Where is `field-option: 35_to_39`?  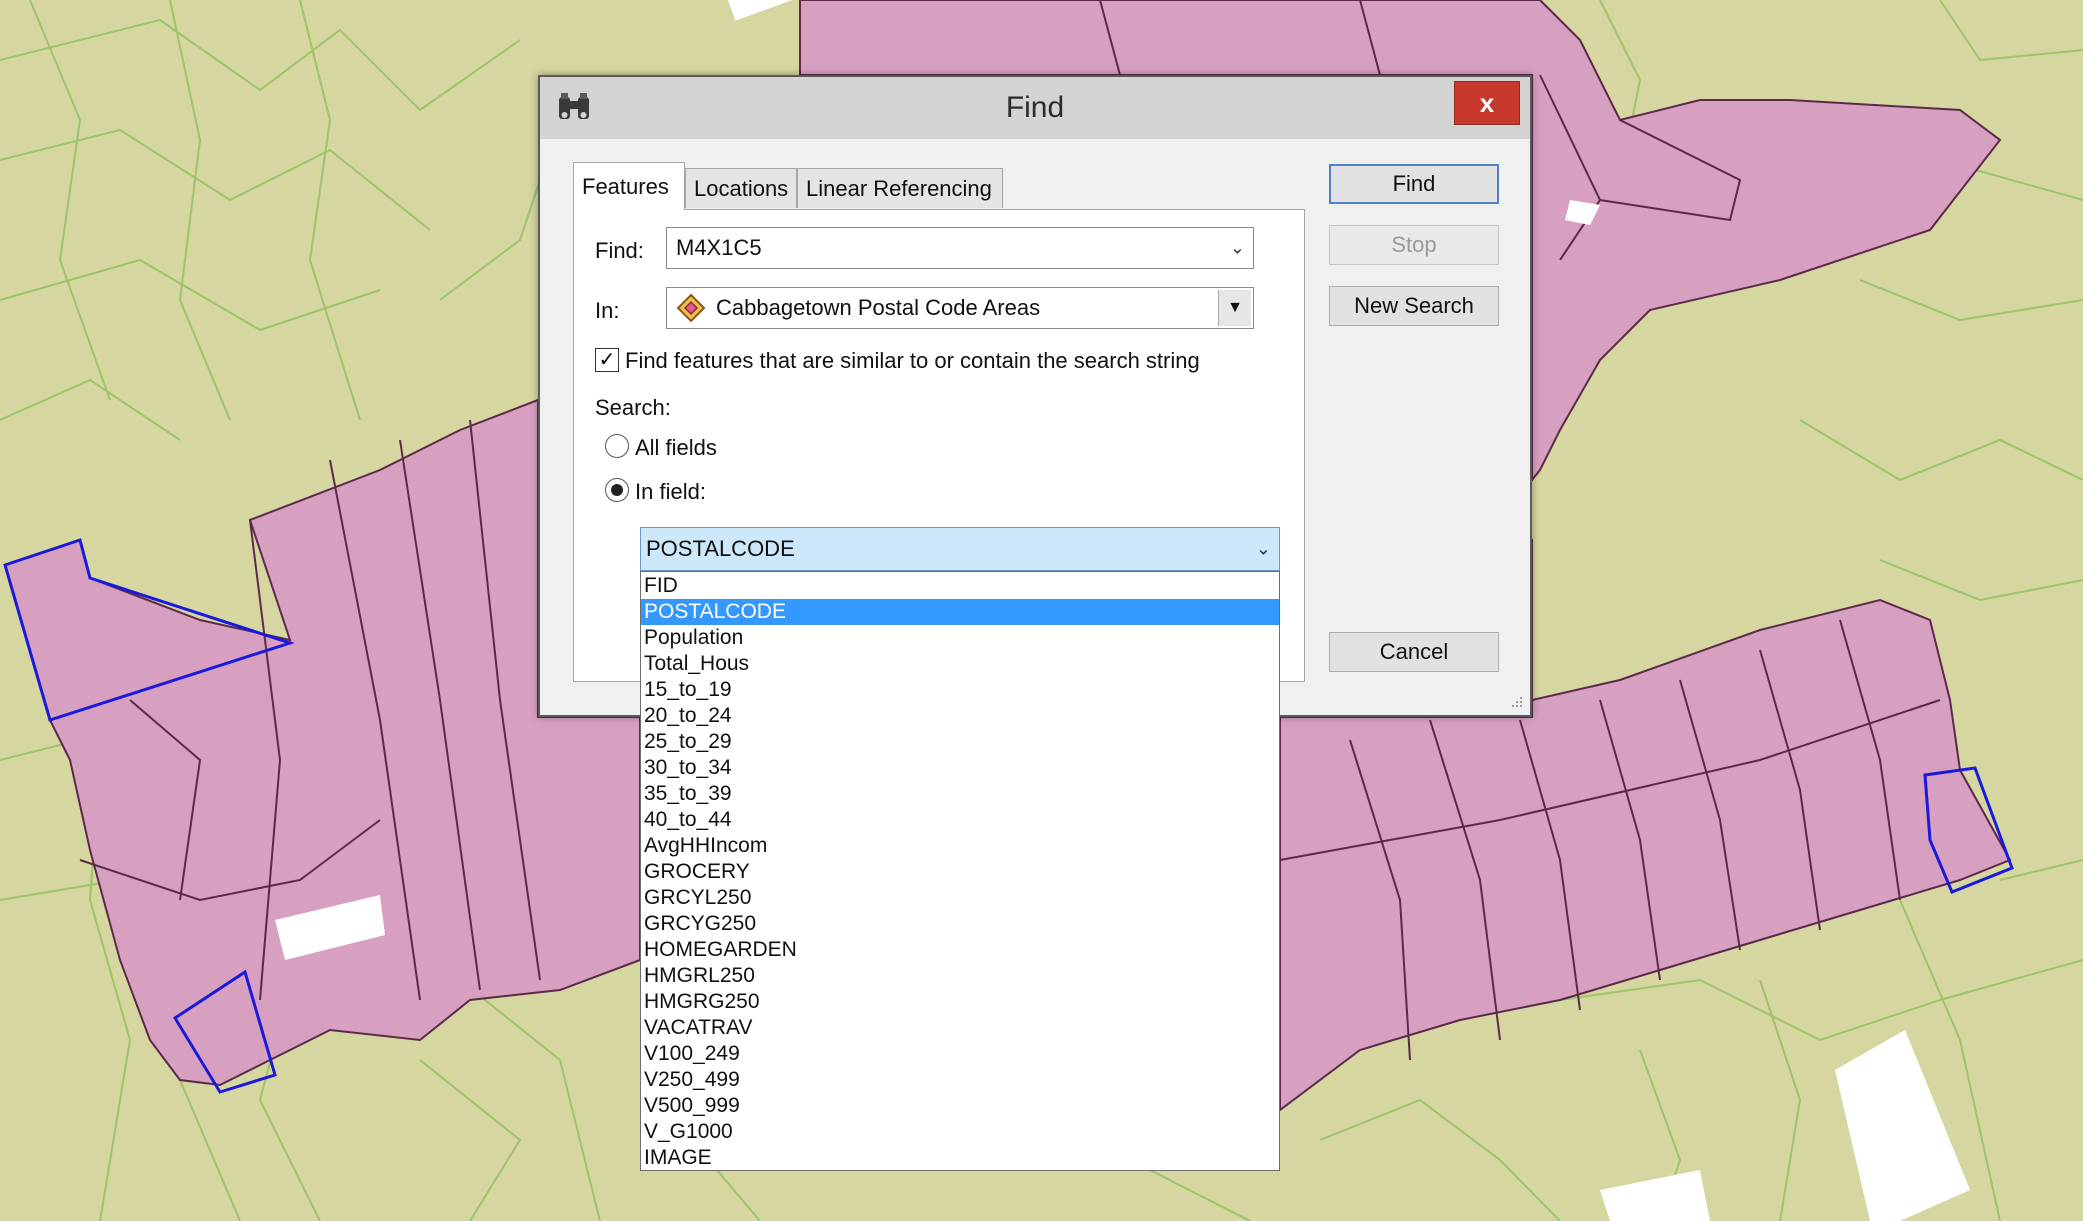
field-option: 35_to_39 is located at coordinates (960, 794).